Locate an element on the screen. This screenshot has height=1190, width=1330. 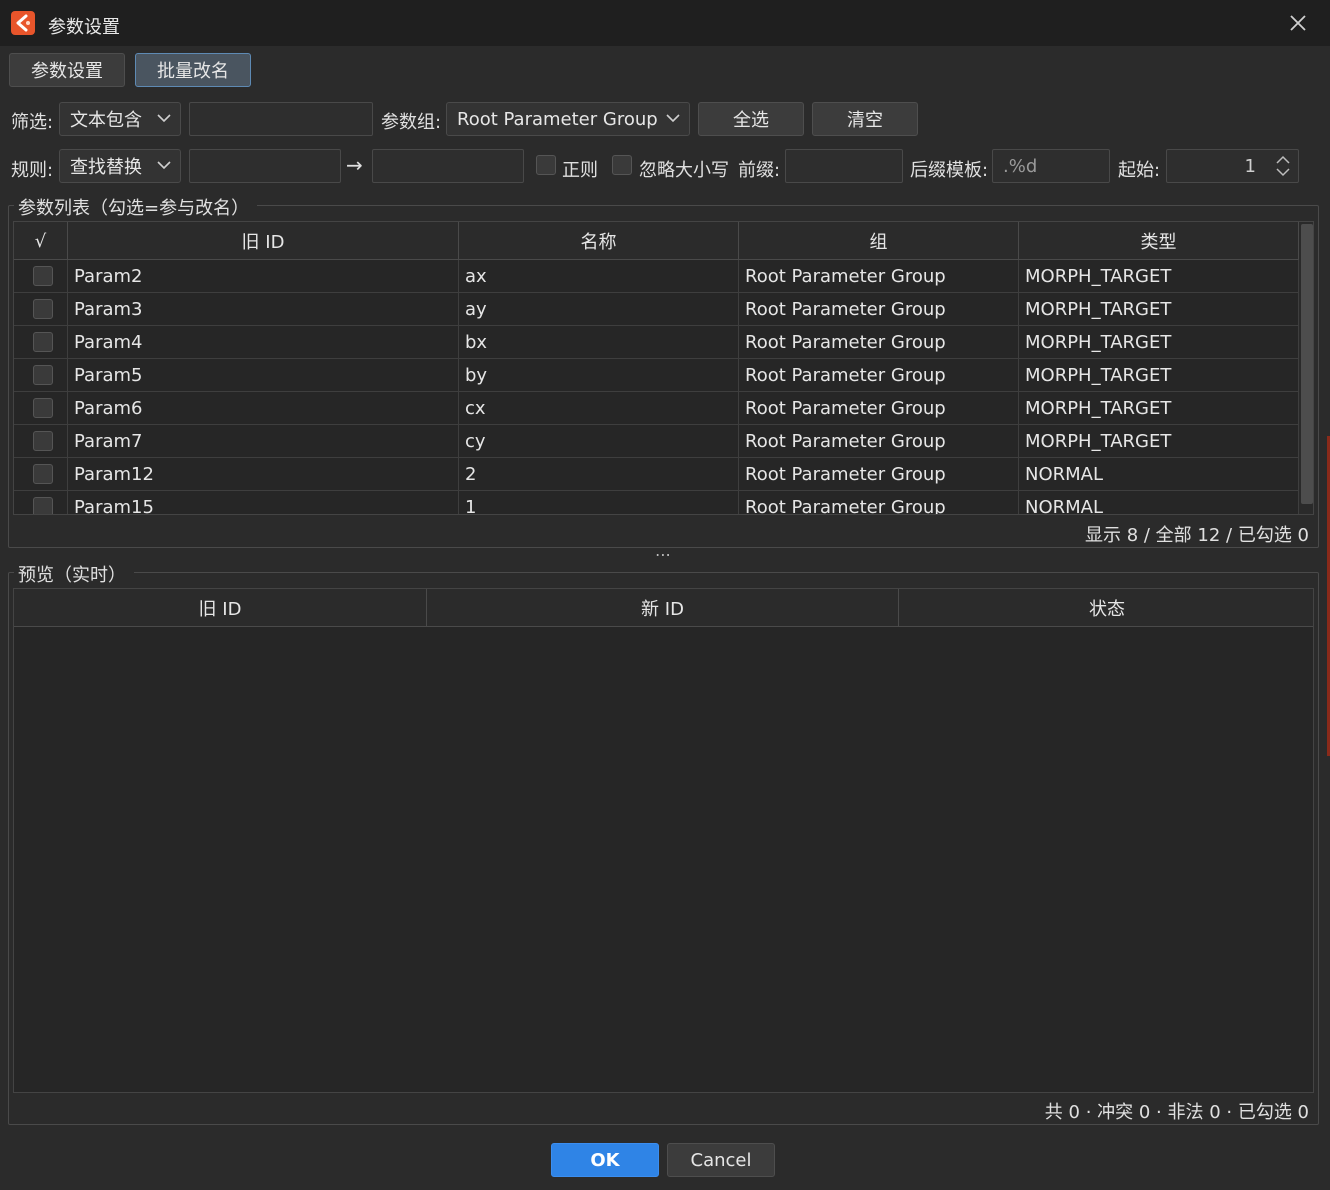
table-row: Param15 1 Root Parameter Group NORMAL is located at coordinates (656, 502).